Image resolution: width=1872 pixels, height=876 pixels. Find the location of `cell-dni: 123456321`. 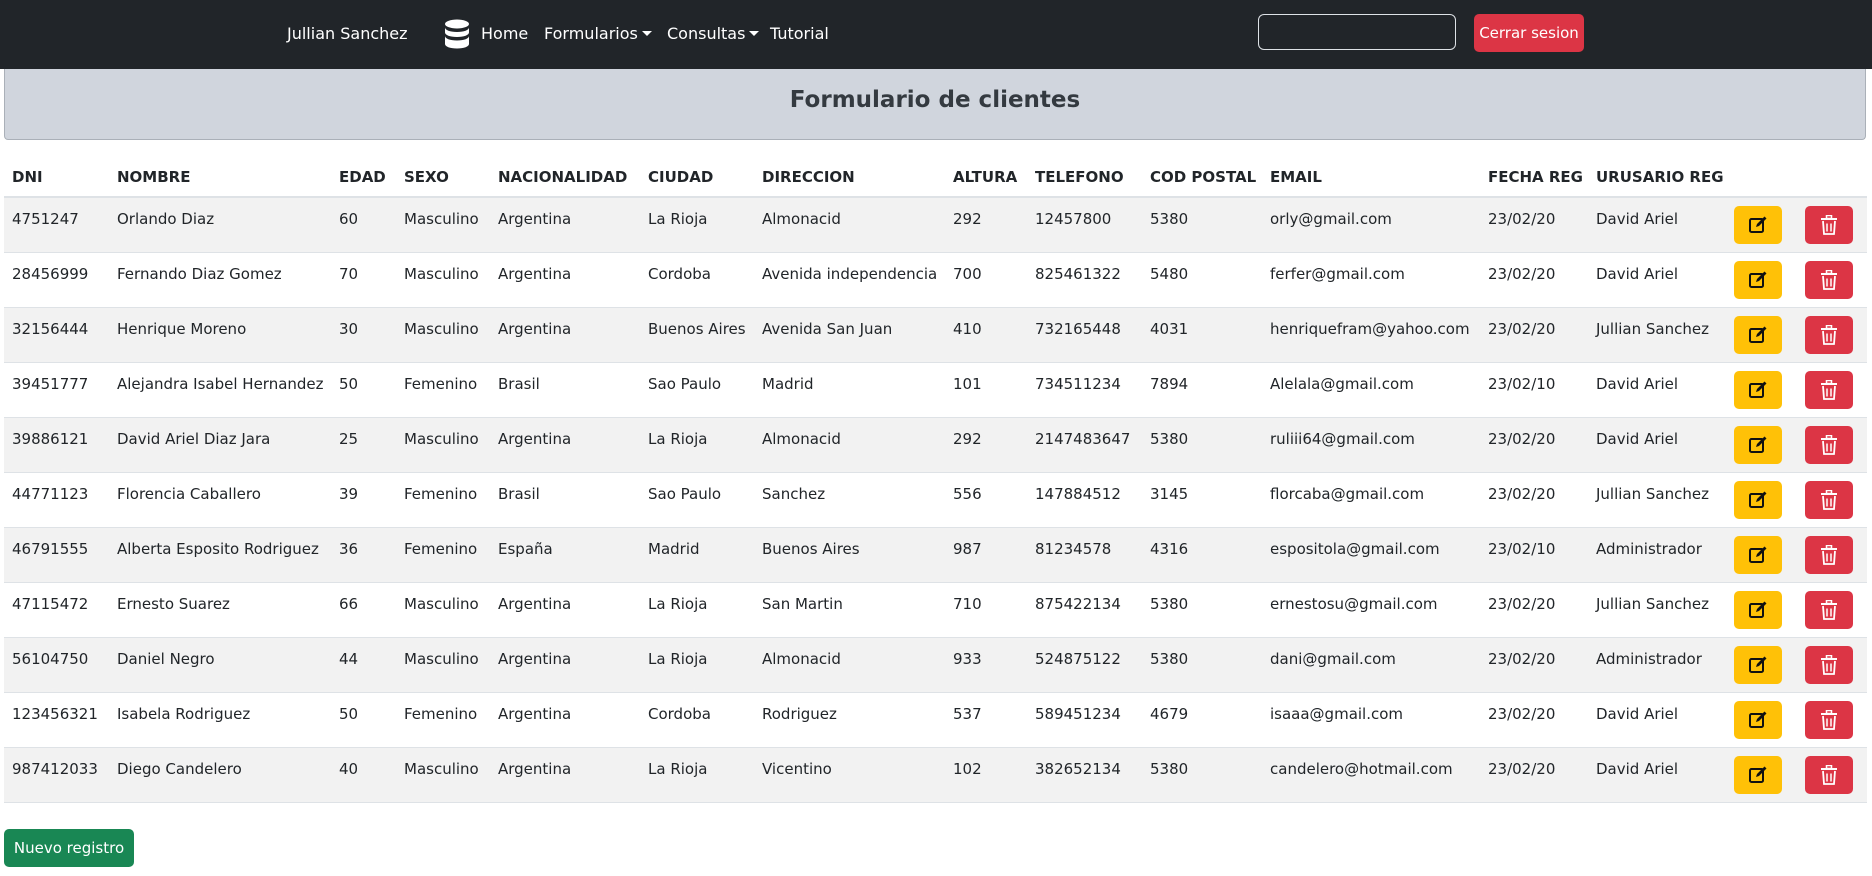

cell-dni: 123456321 is located at coordinates (56, 720).